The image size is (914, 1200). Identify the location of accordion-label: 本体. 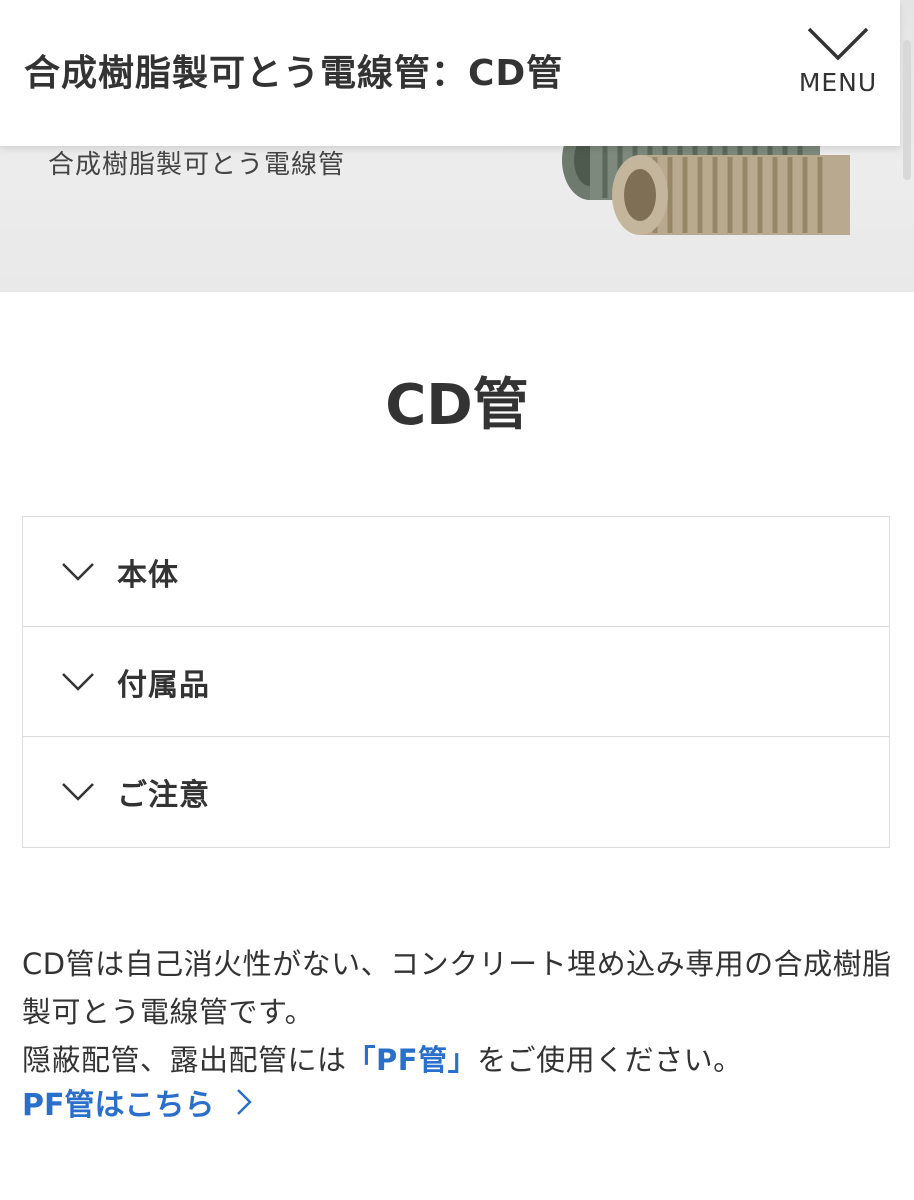
(148, 575).